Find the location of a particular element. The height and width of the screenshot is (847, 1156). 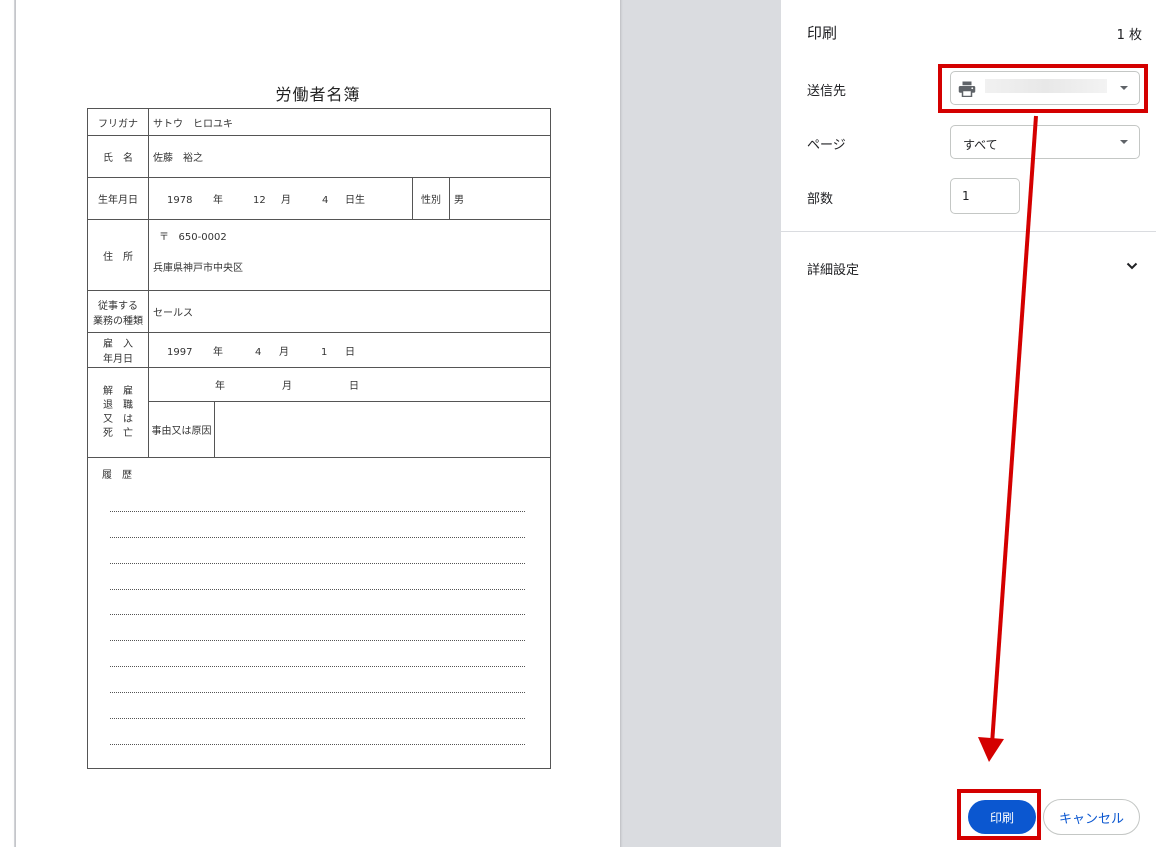

year-unit: 年 is located at coordinates (218, 200).